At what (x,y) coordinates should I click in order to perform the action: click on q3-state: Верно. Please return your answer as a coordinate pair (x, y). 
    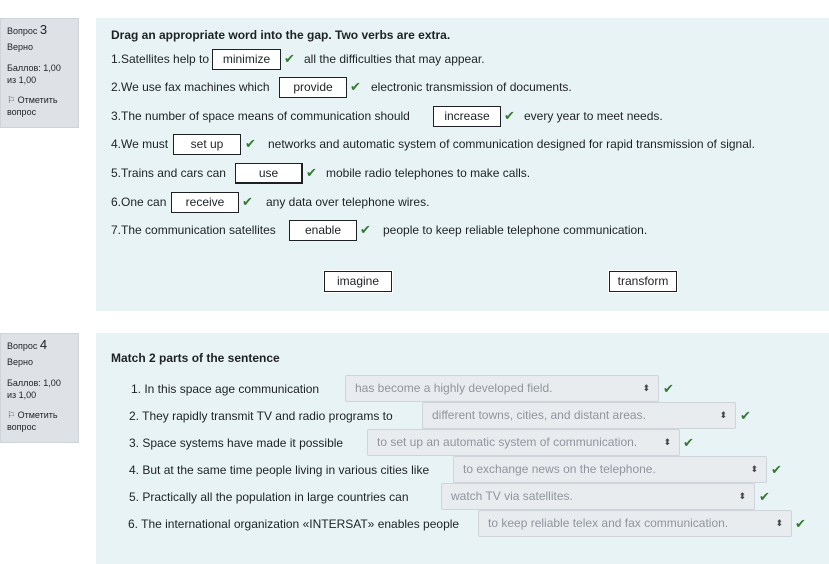
    Looking at the image, I should click on (20, 47).